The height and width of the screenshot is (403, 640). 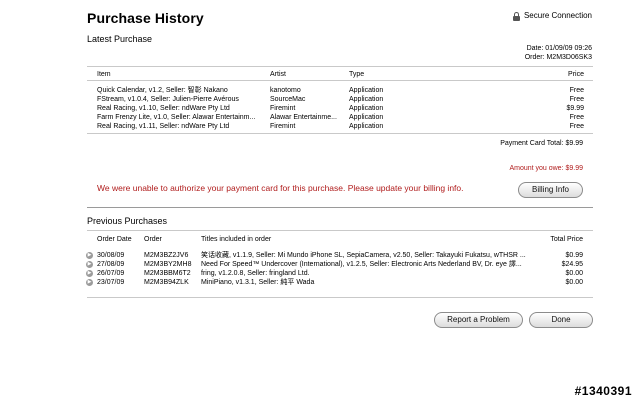 What do you see at coordinates (104, 74) in the screenshot?
I see `column-header-item: Item` at bounding box center [104, 74].